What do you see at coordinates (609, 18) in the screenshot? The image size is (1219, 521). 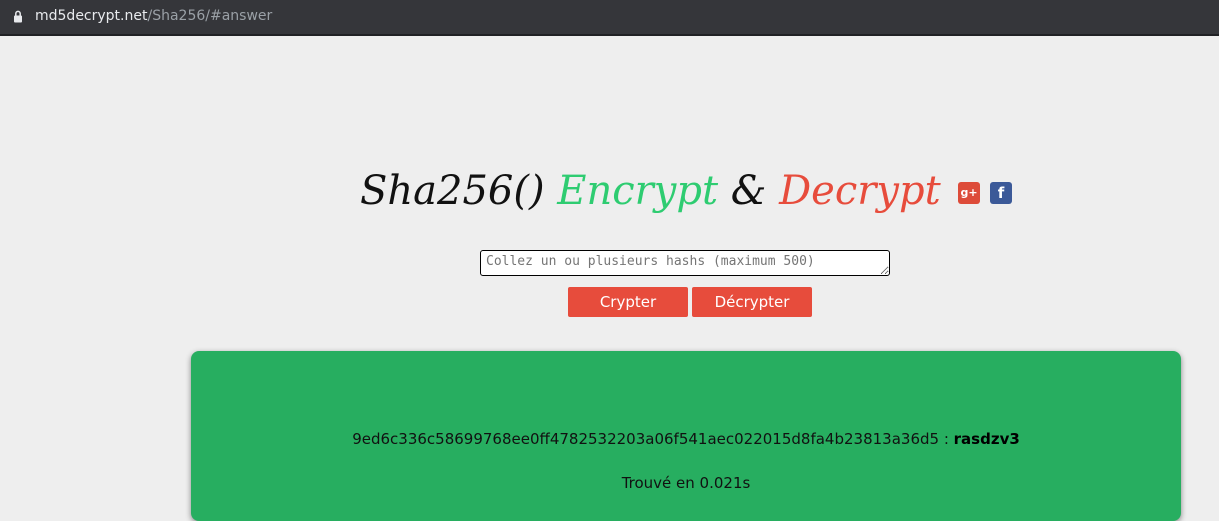 I see `browser-address-bar: md5decrypt.net/Sha256/#answer` at bounding box center [609, 18].